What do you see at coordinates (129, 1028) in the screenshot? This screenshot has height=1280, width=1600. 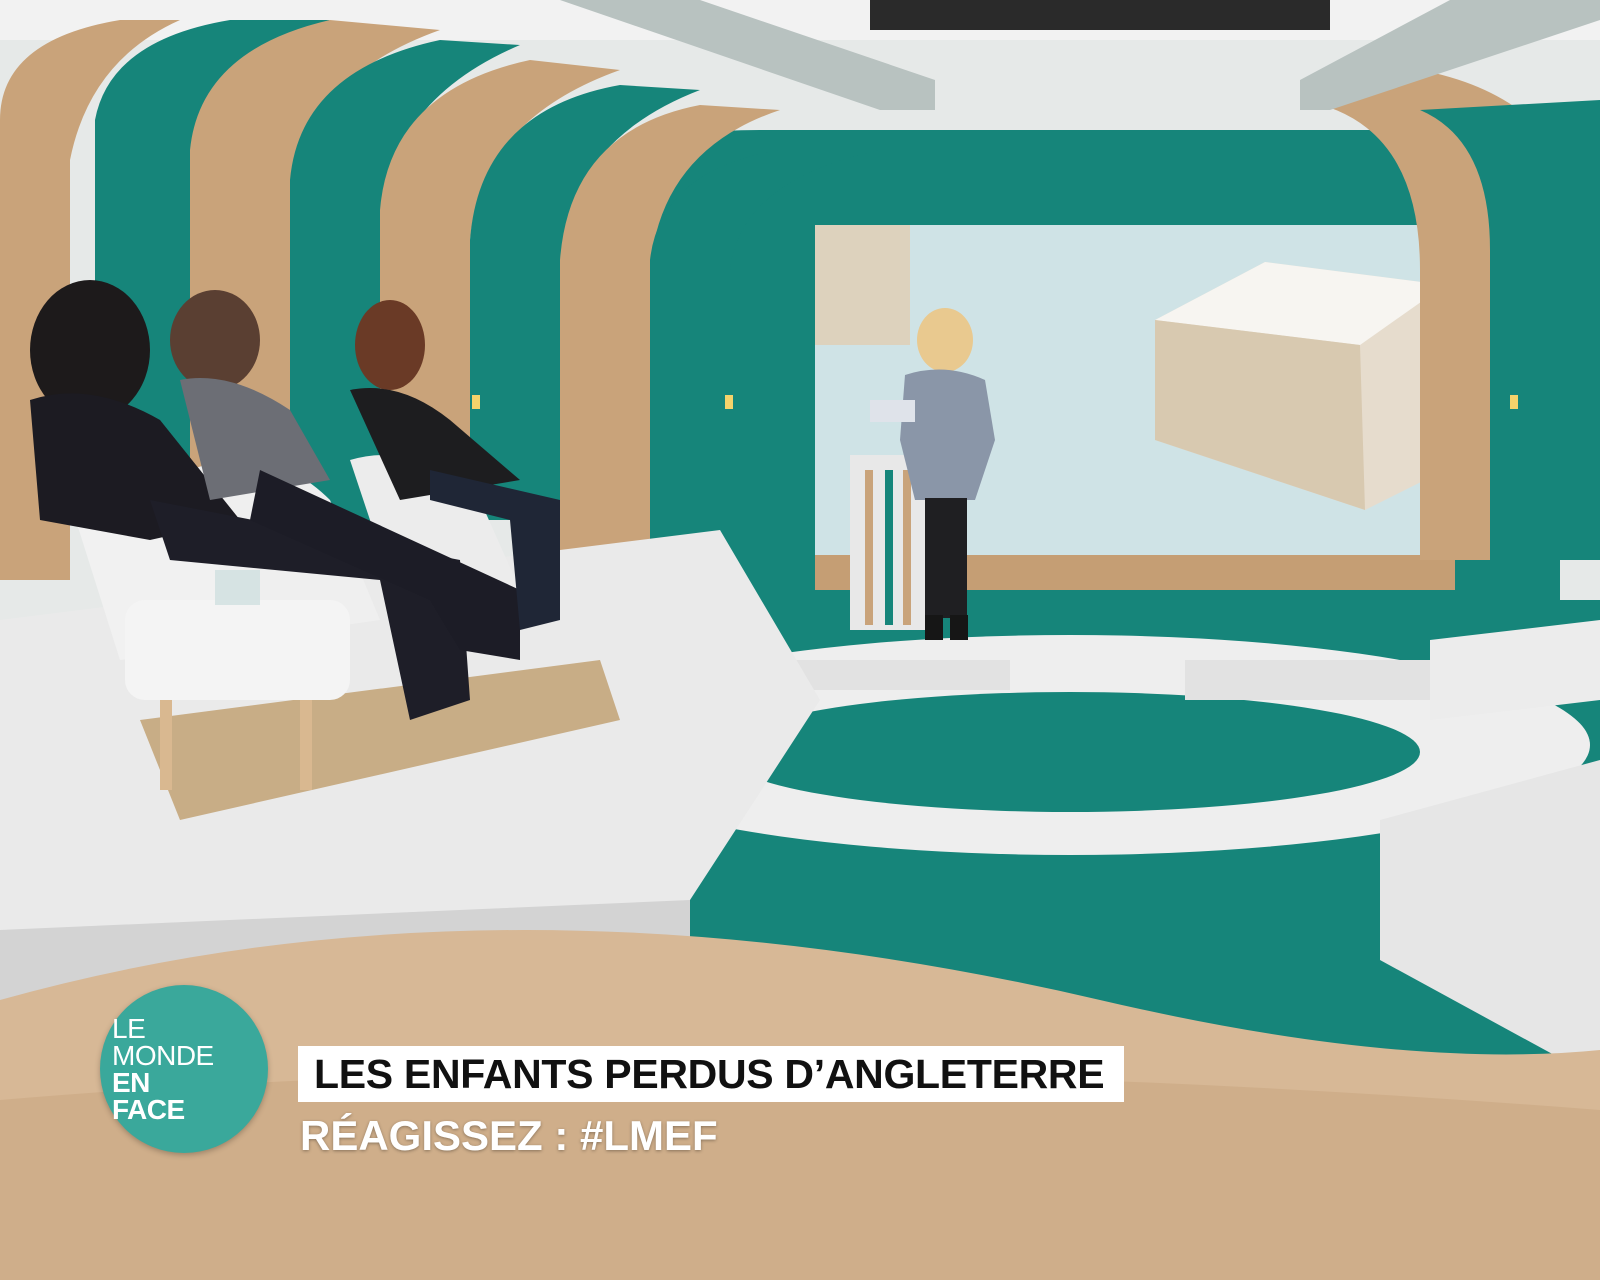 I see `logo-line-1: LE` at bounding box center [129, 1028].